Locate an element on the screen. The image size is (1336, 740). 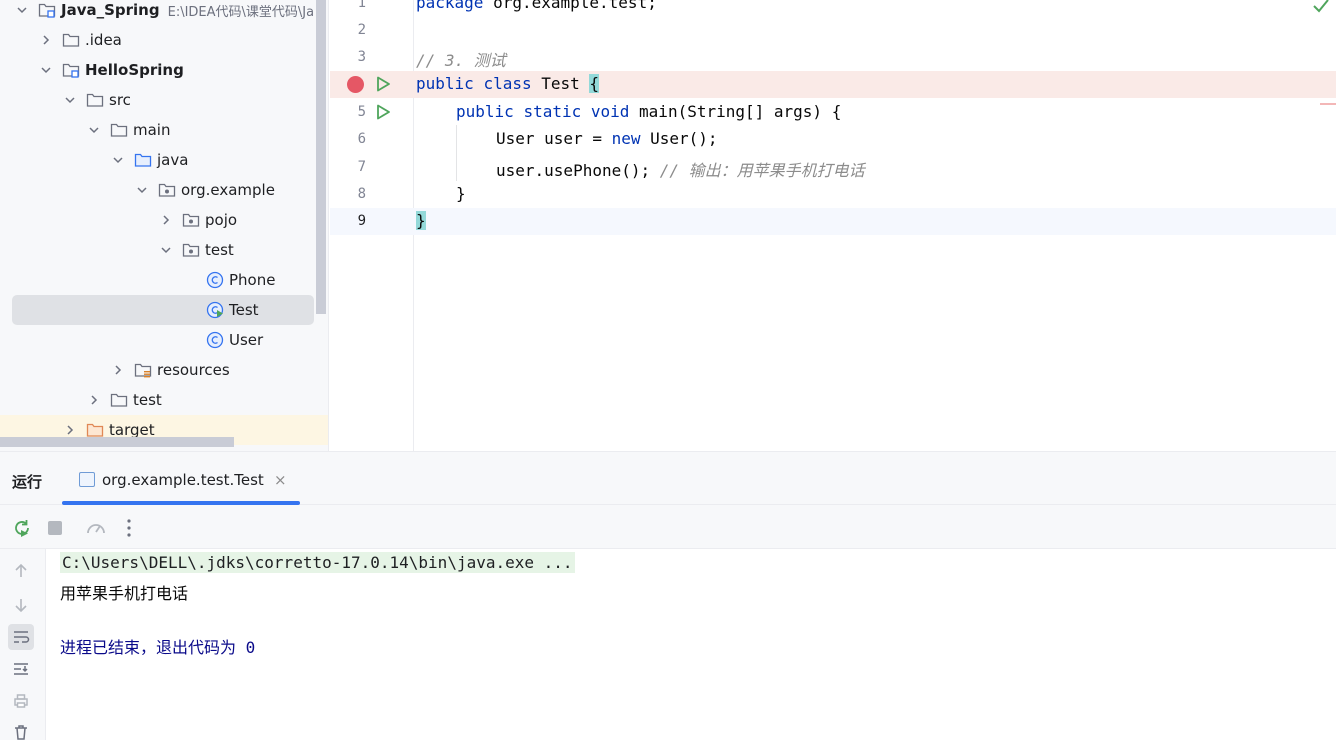
run-tab: org.example.test.Test × is located at coordinates (181, 478).